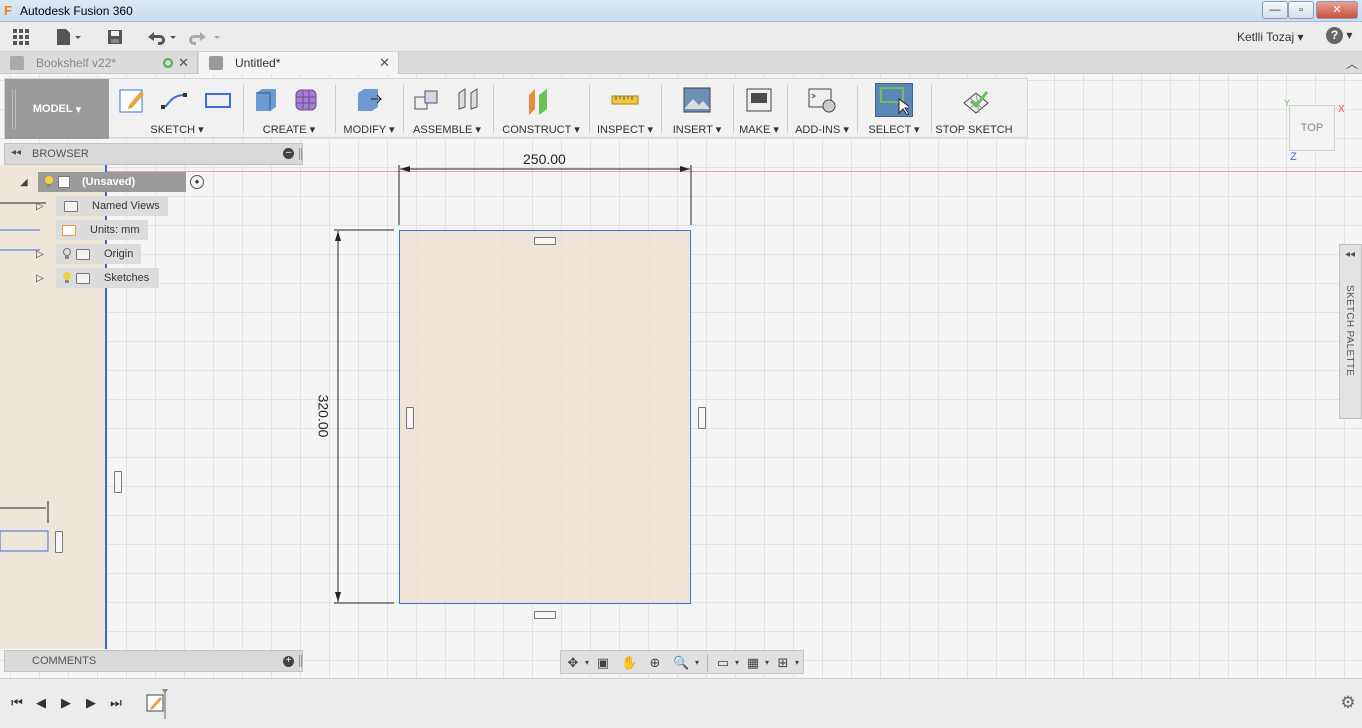 The height and width of the screenshot is (728, 1362). Describe the element at coordinates (16, 152) in the screenshot. I see `collapse-browser-icon: ◂◂` at that location.